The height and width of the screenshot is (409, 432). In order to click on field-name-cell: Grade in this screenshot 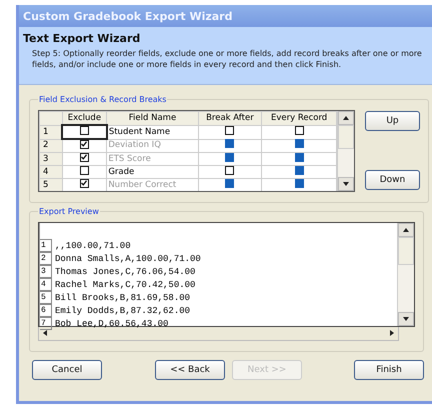, I will do `click(152, 172)`.